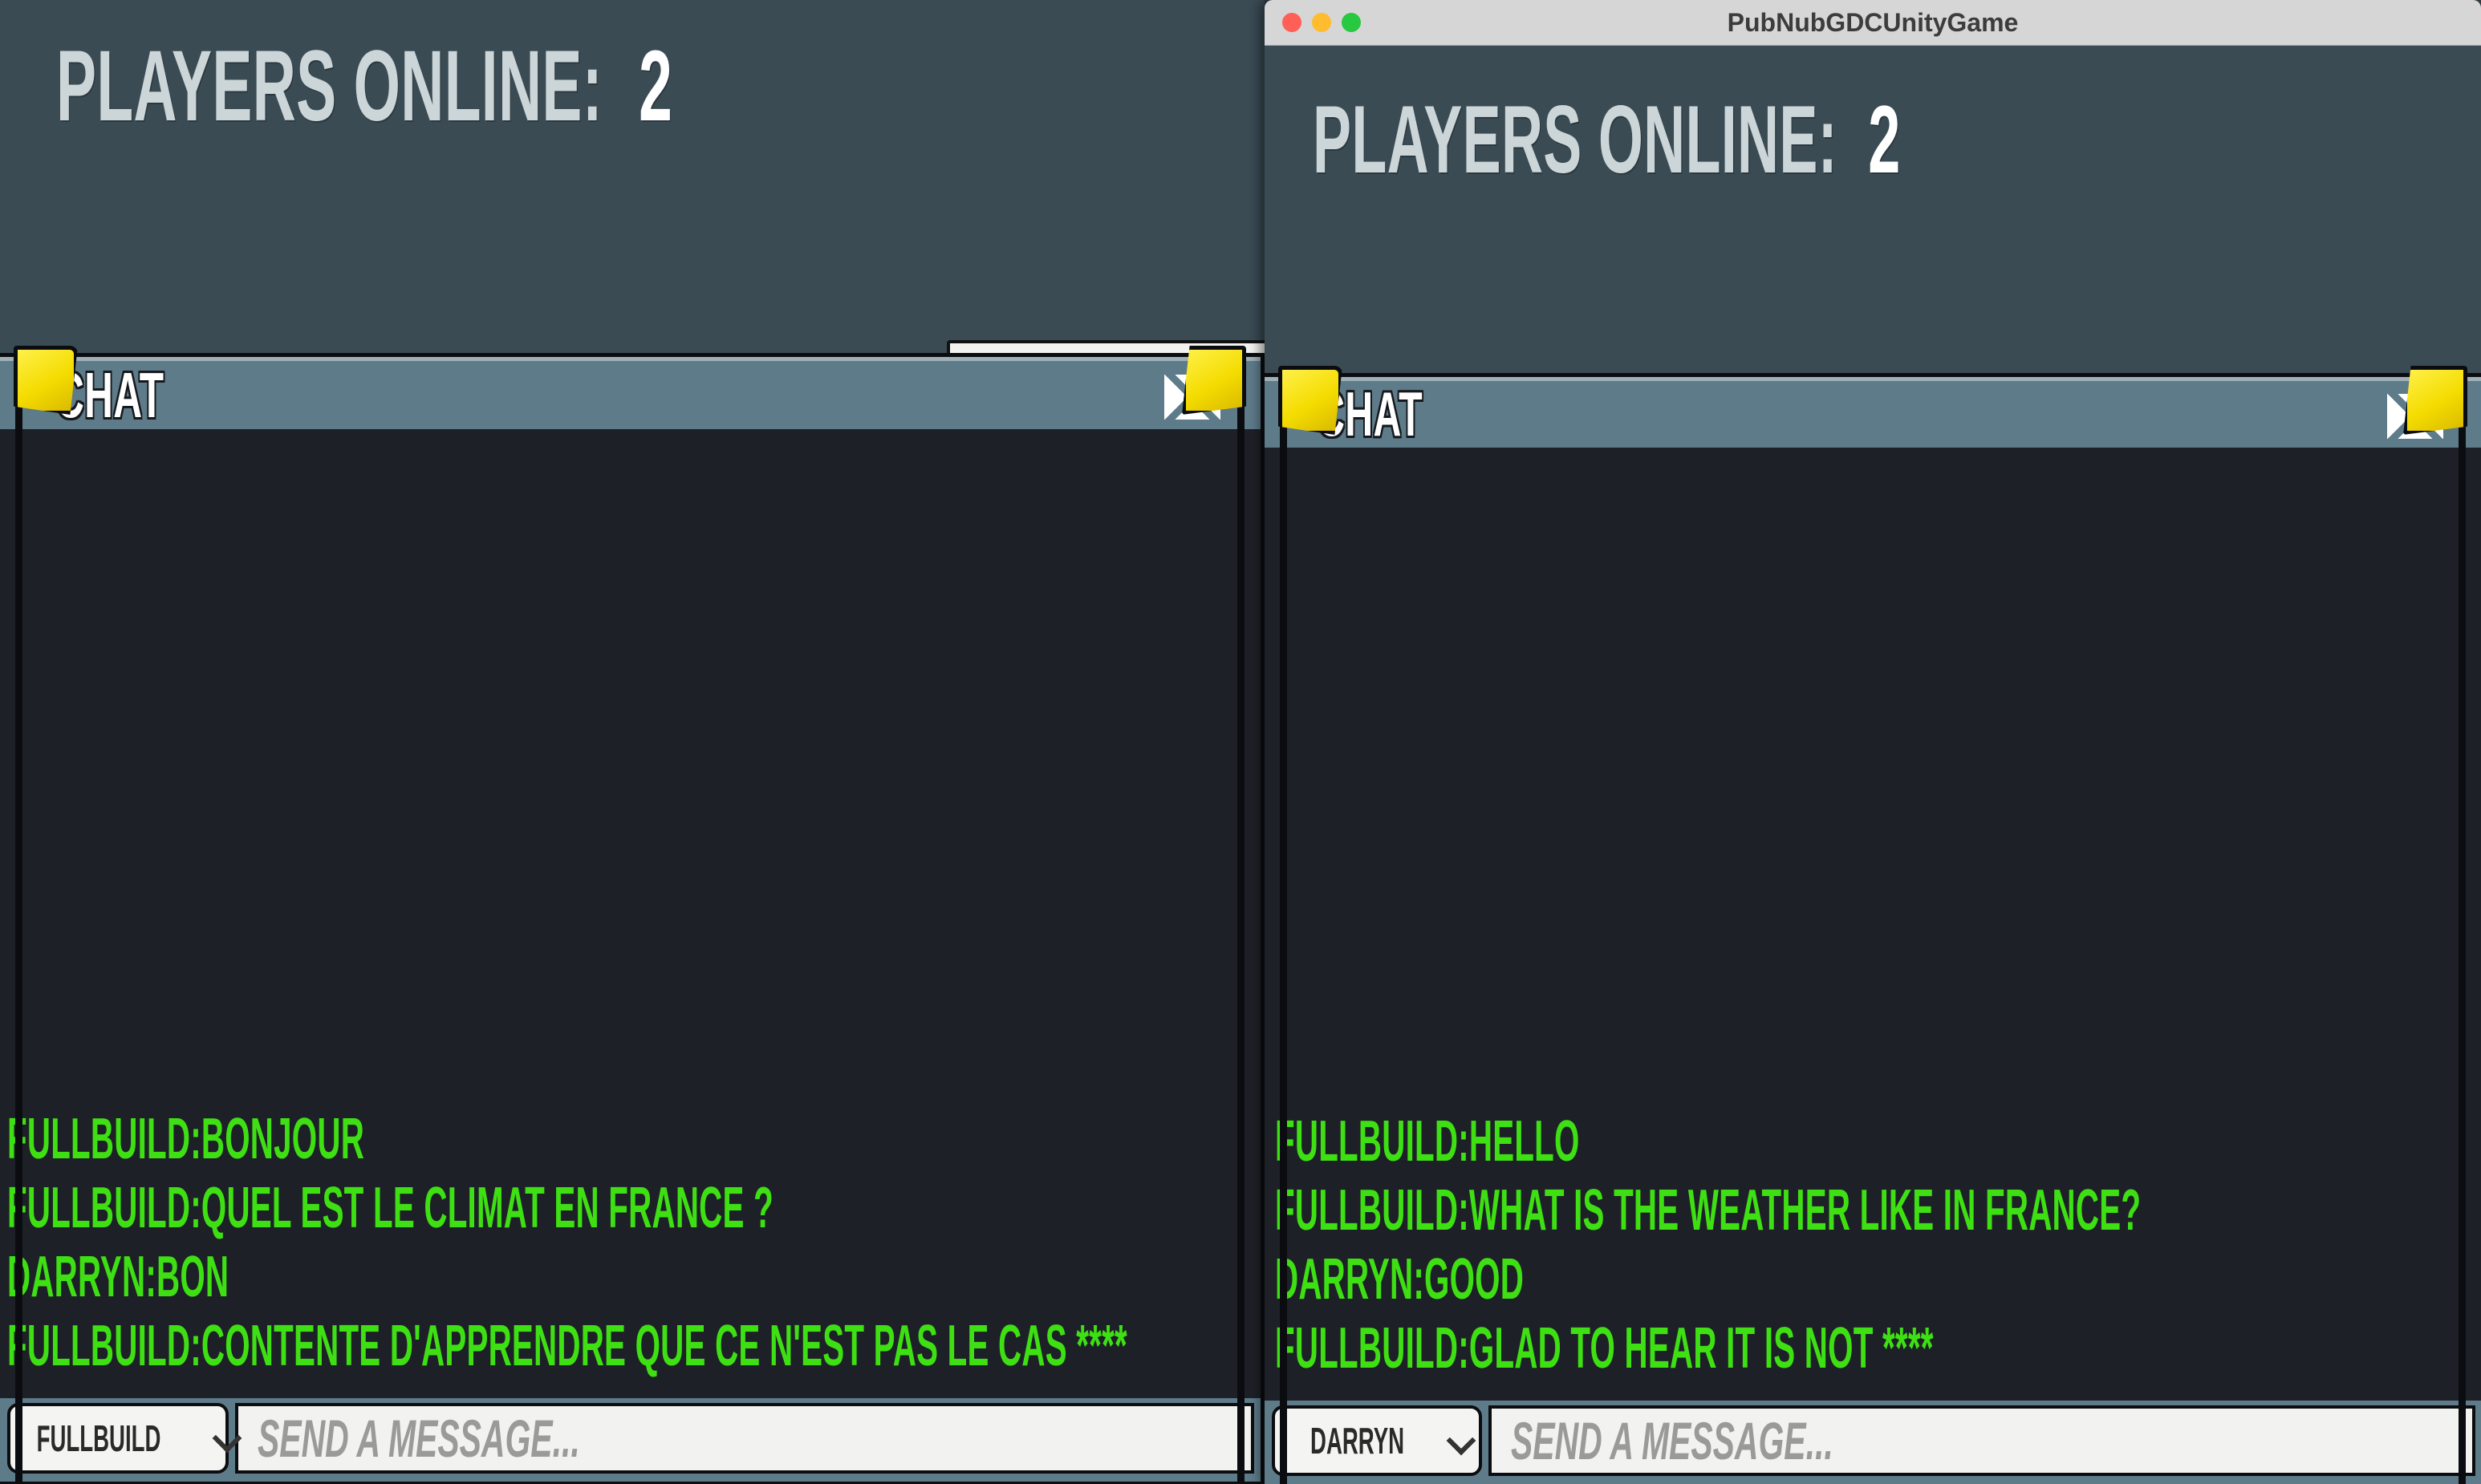 The image size is (2481, 1484). Describe the element at coordinates (2415, 417) in the screenshot. I see `right-chat-close-button` at that location.